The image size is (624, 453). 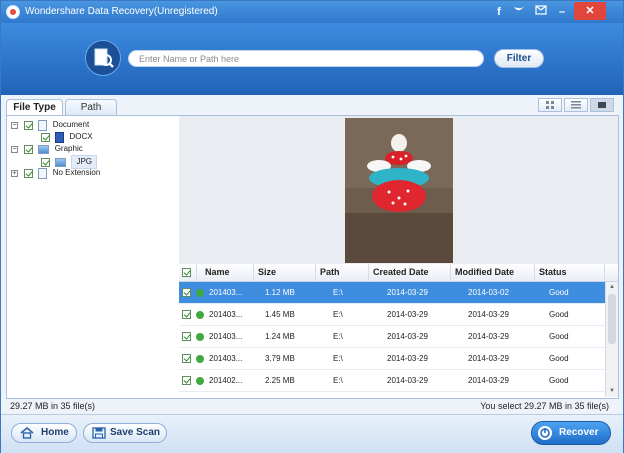 I want to click on save-scan-label: Save Scan, so click(x=135, y=432).